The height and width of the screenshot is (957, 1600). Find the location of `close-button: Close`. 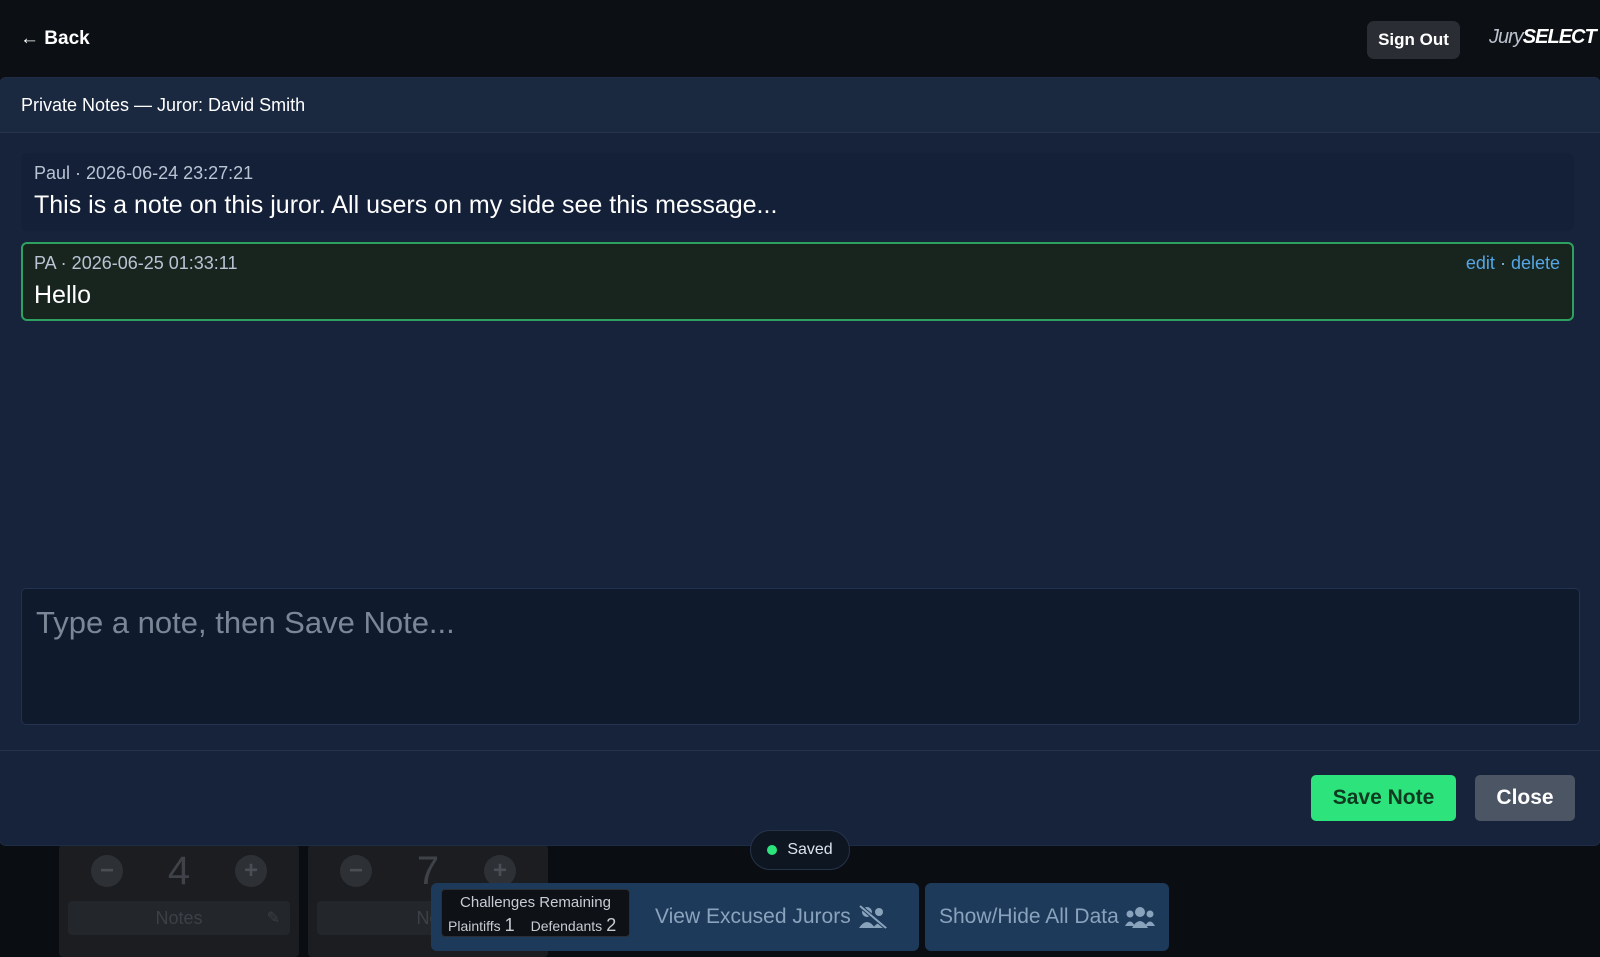

close-button: Close is located at coordinates (1525, 798).